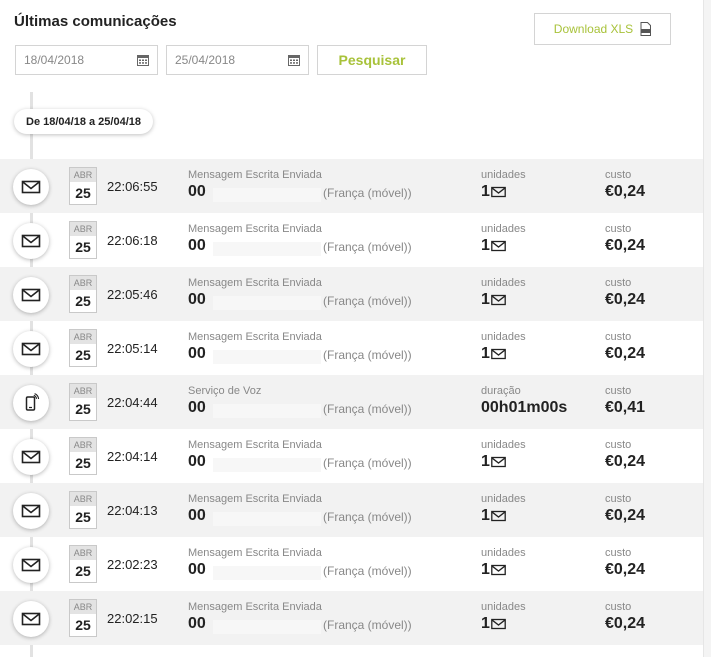 The width and height of the screenshot is (711, 657). I want to click on cost-value: €0,41, so click(625, 407).